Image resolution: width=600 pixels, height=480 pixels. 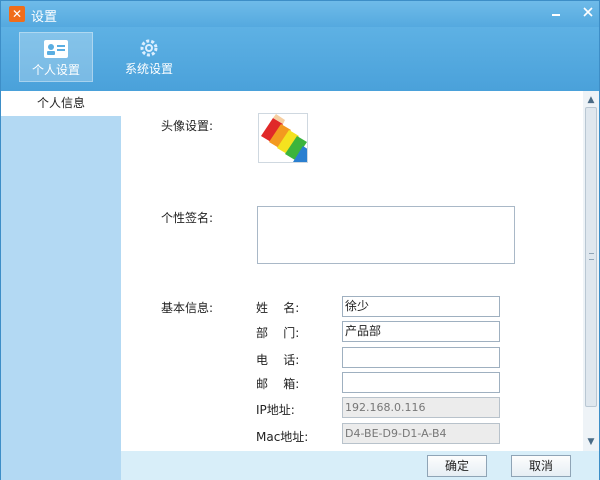 I want to click on tab-system-label: 系统设置, so click(x=148, y=69).